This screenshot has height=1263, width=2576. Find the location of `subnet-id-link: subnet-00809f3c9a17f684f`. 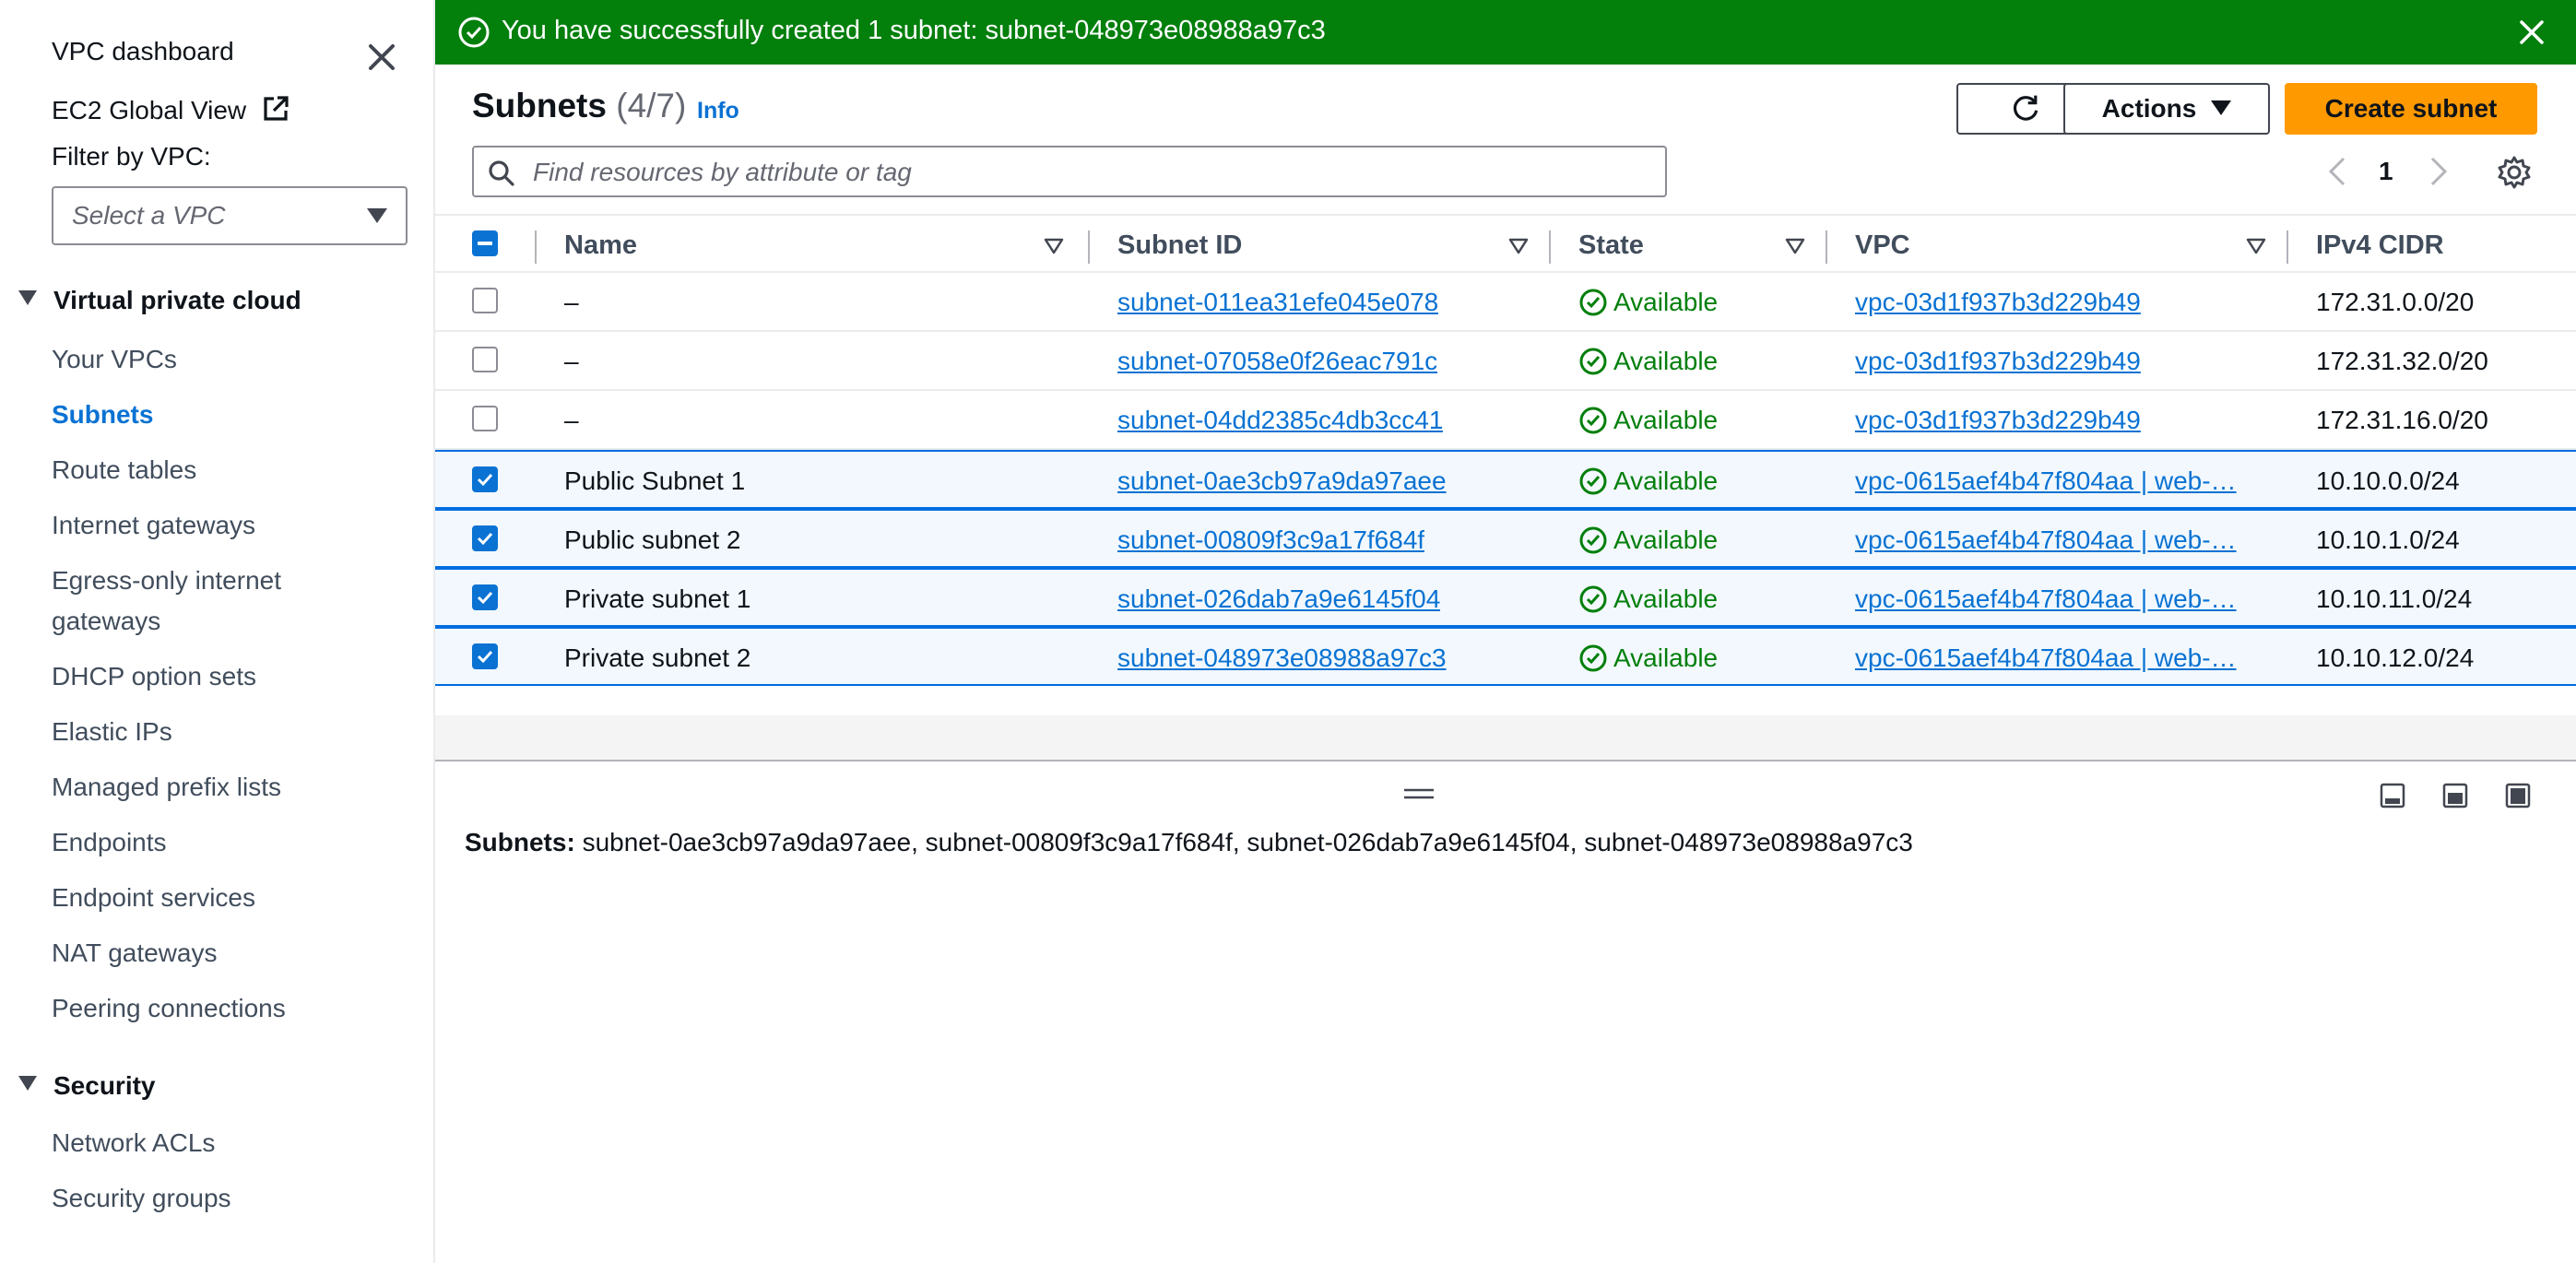

subnet-id-link: subnet-00809f3c9a17f684f is located at coordinates (1270, 540).